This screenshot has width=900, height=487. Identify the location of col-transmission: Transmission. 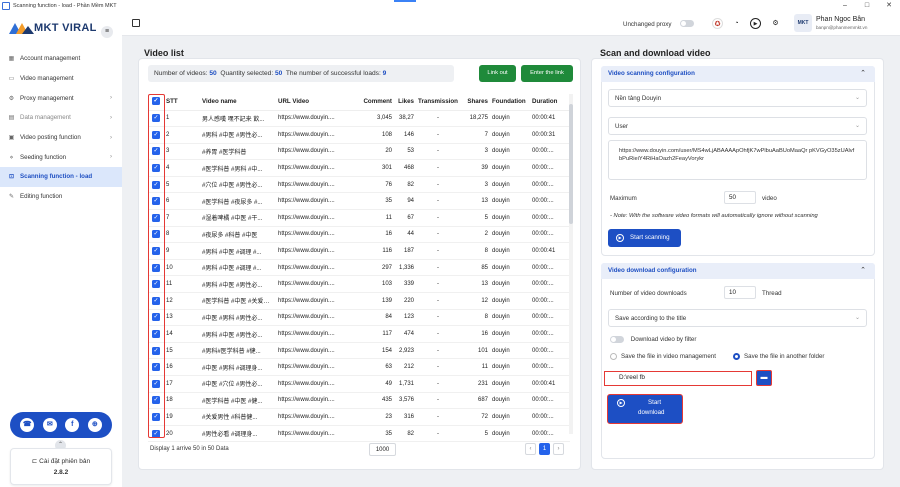
(438, 102).